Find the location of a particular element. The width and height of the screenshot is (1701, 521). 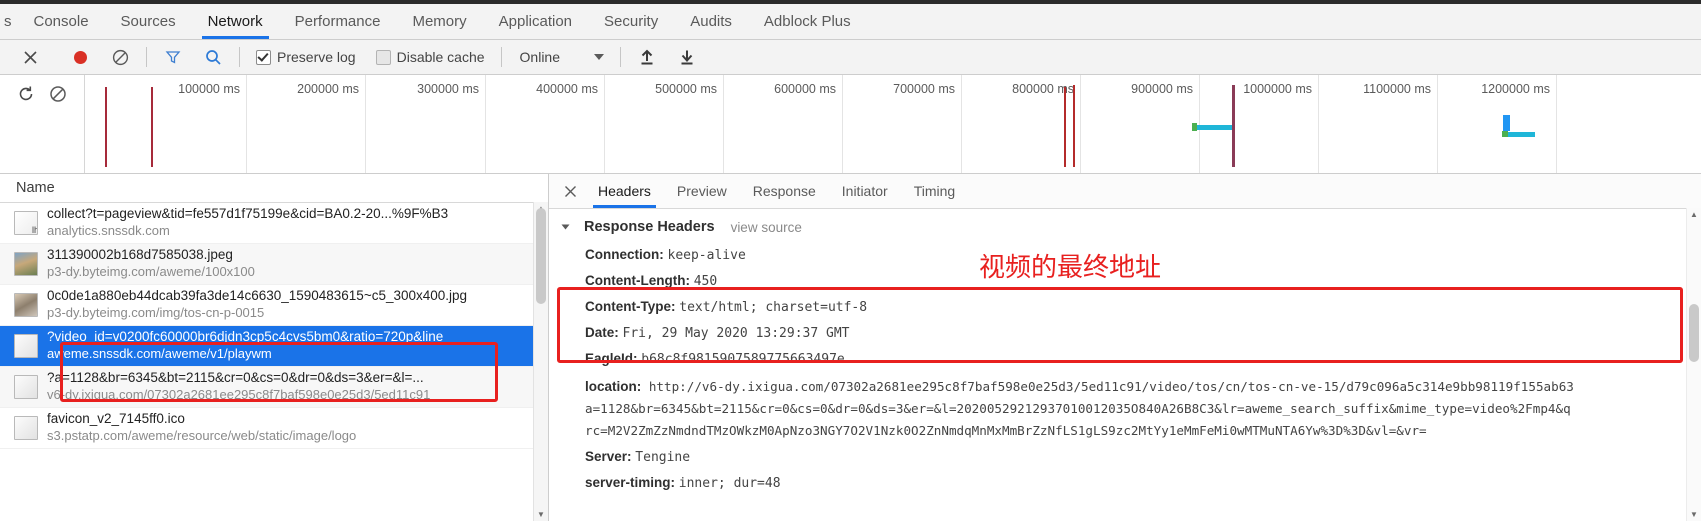

tab-console: Console is located at coordinates (61, 21).